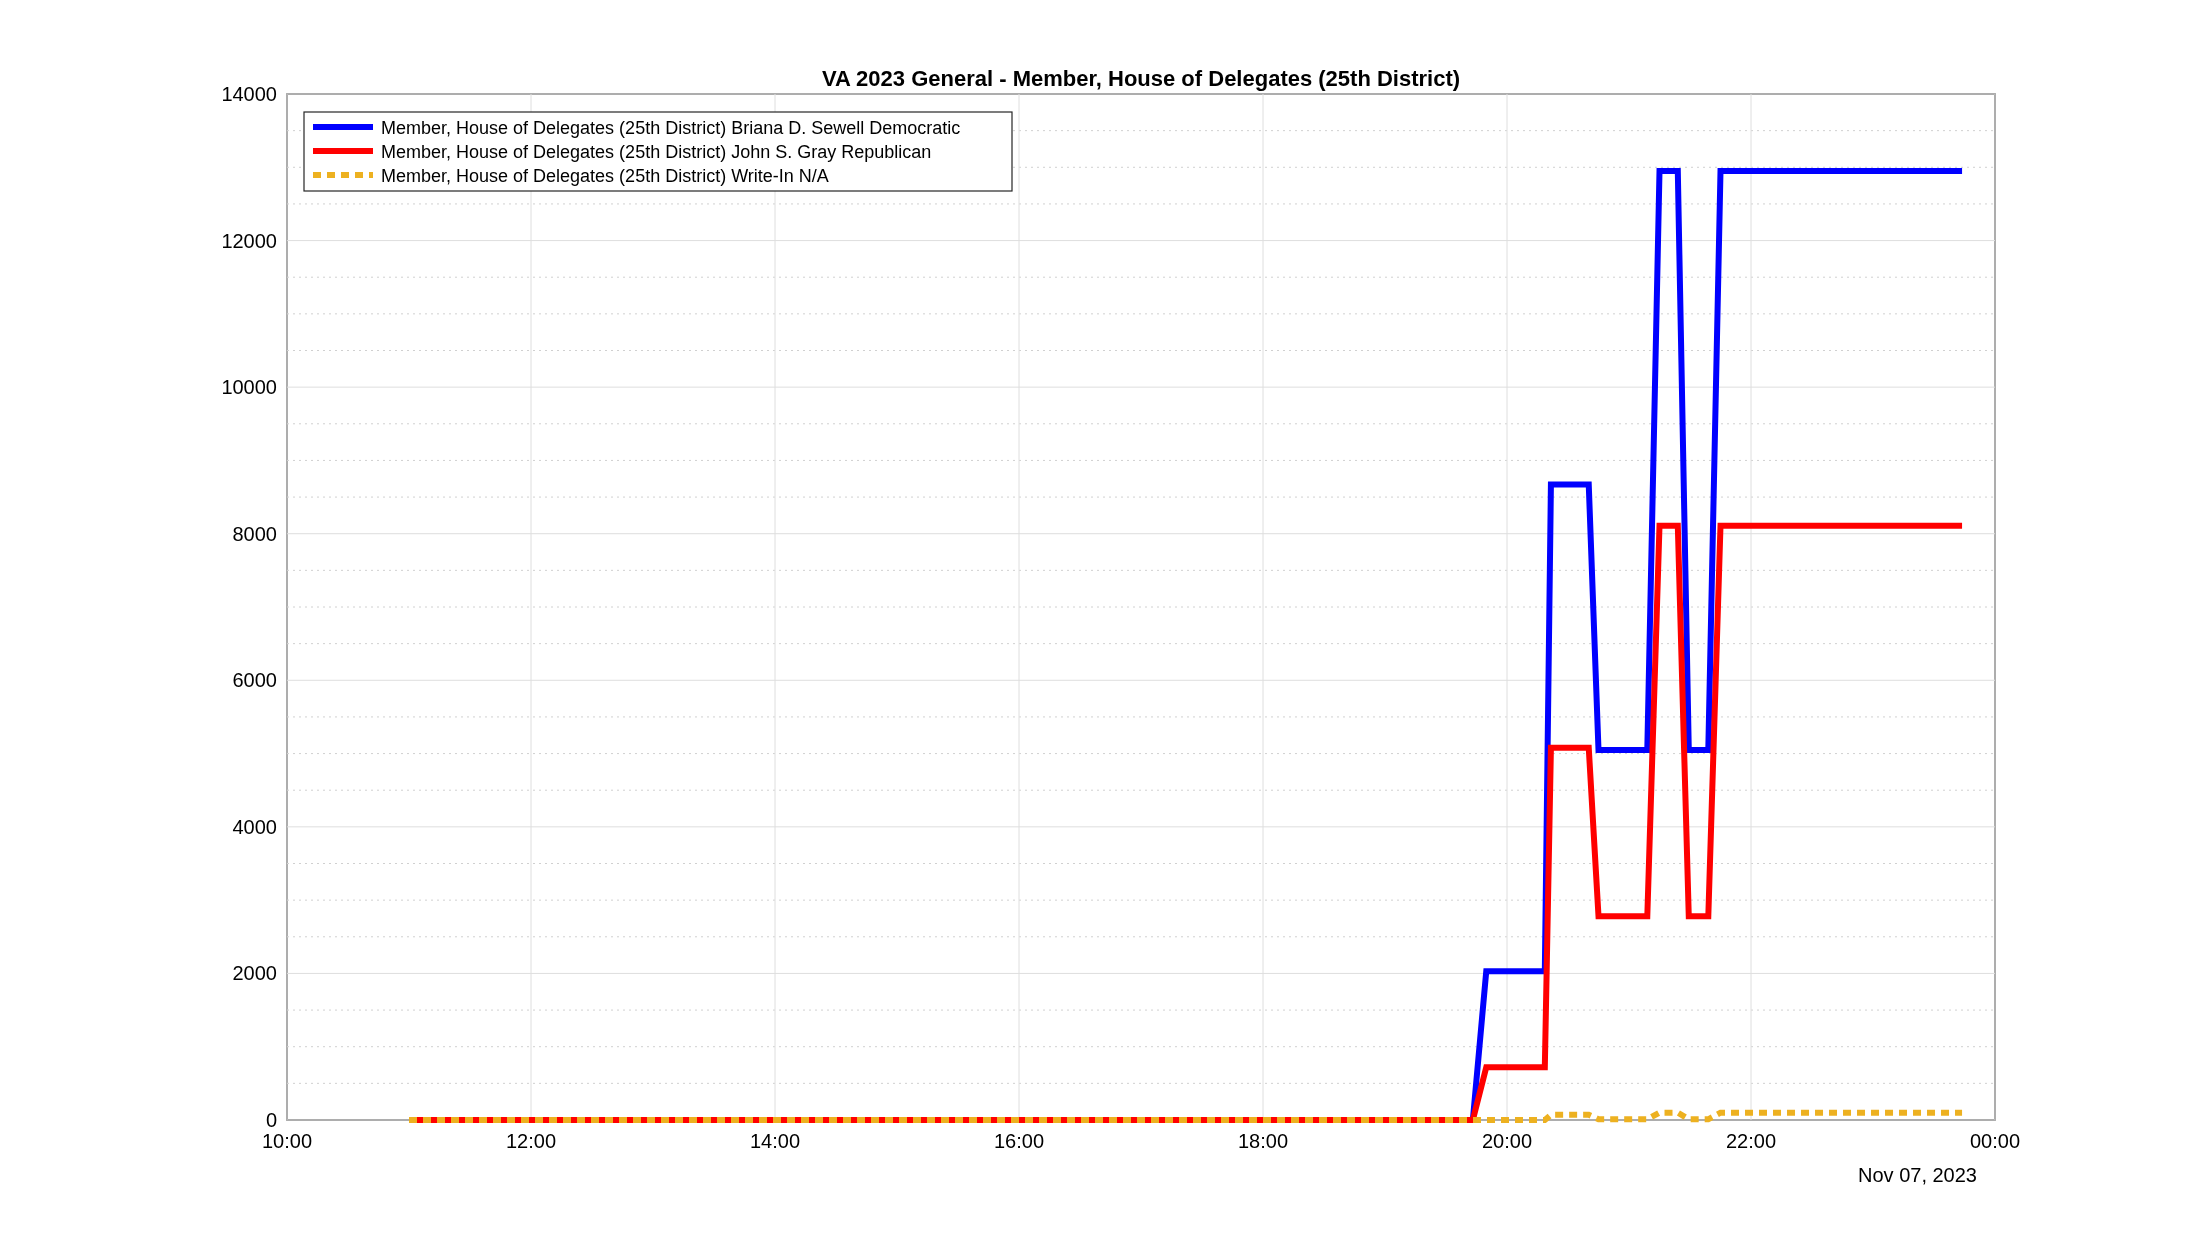 The width and height of the screenshot is (2204, 1258). What do you see at coordinates (656, 152) in the screenshot?
I see `legend-label: Member, House of Delegates (25th District) John S. Gray Republican` at bounding box center [656, 152].